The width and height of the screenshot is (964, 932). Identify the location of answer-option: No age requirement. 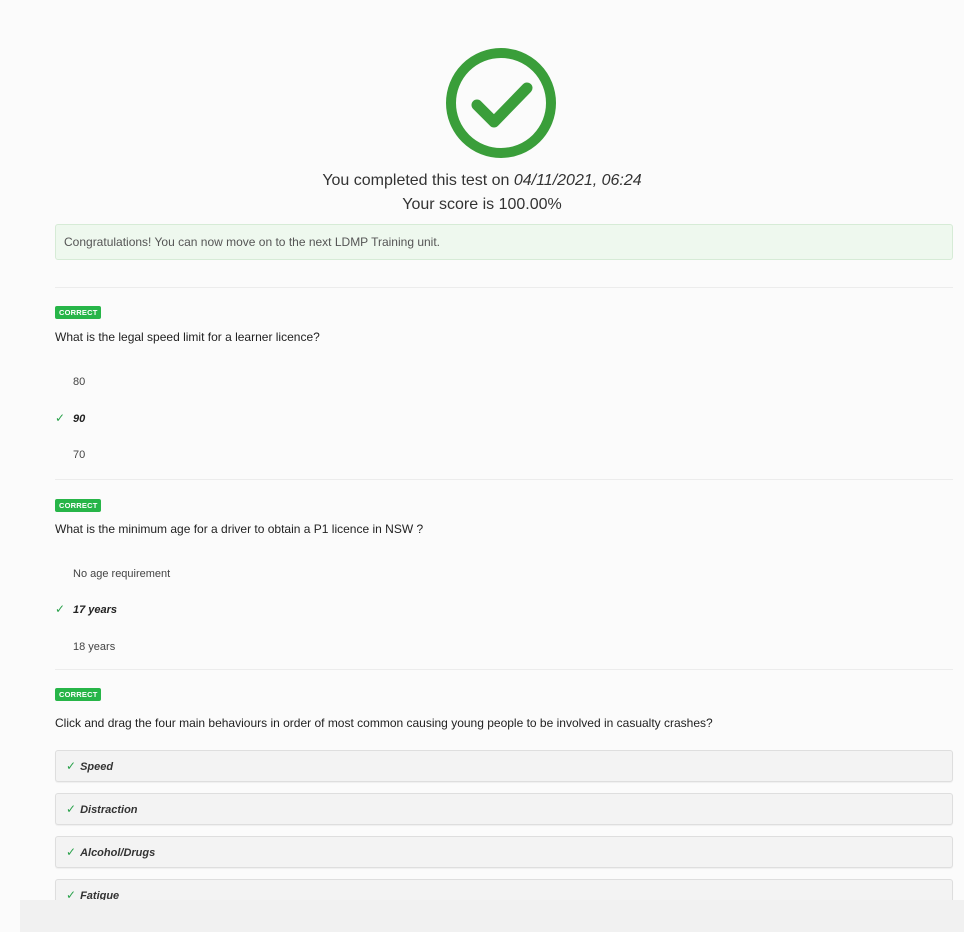
(112, 574).